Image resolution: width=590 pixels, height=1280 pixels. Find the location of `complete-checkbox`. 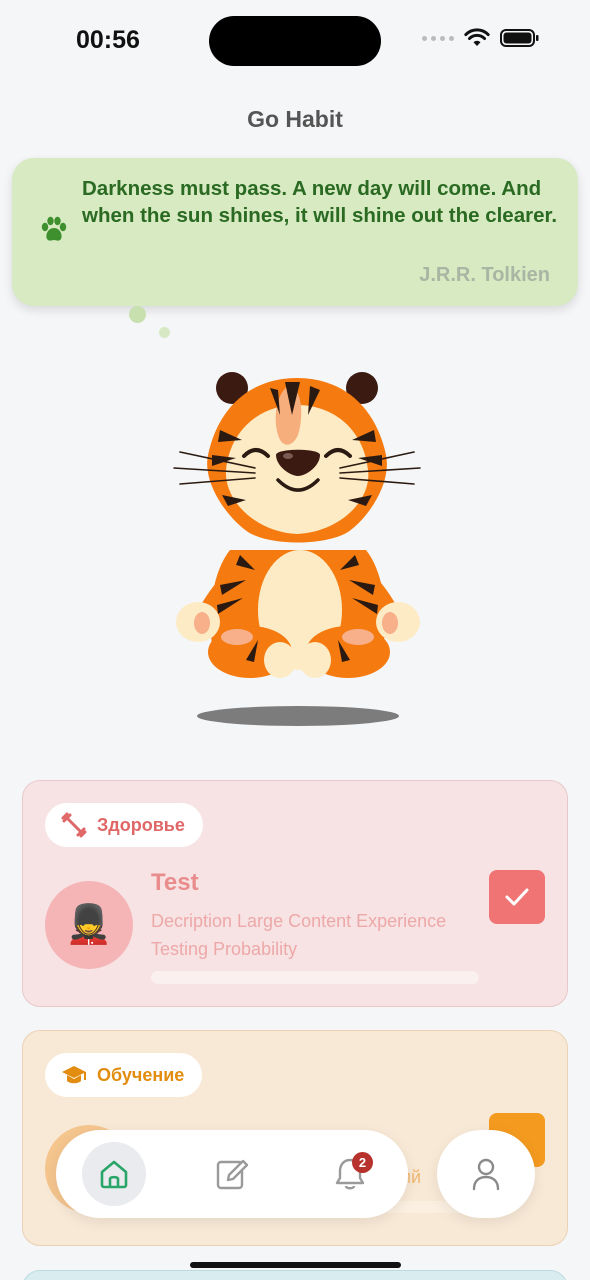

complete-checkbox is located at coordinates (517, 897).